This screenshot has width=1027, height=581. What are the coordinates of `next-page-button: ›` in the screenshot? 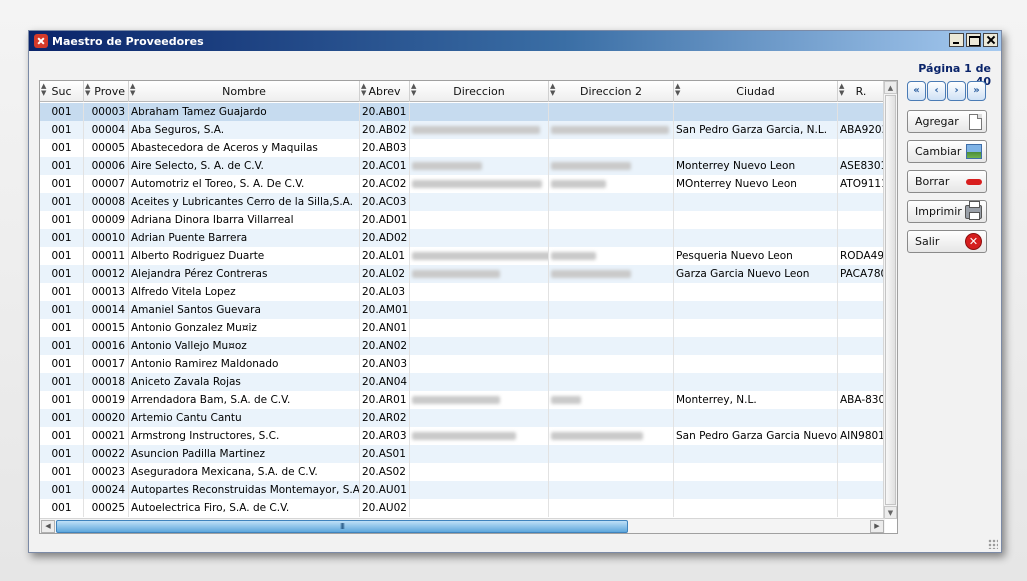 It's located at (956, 91).